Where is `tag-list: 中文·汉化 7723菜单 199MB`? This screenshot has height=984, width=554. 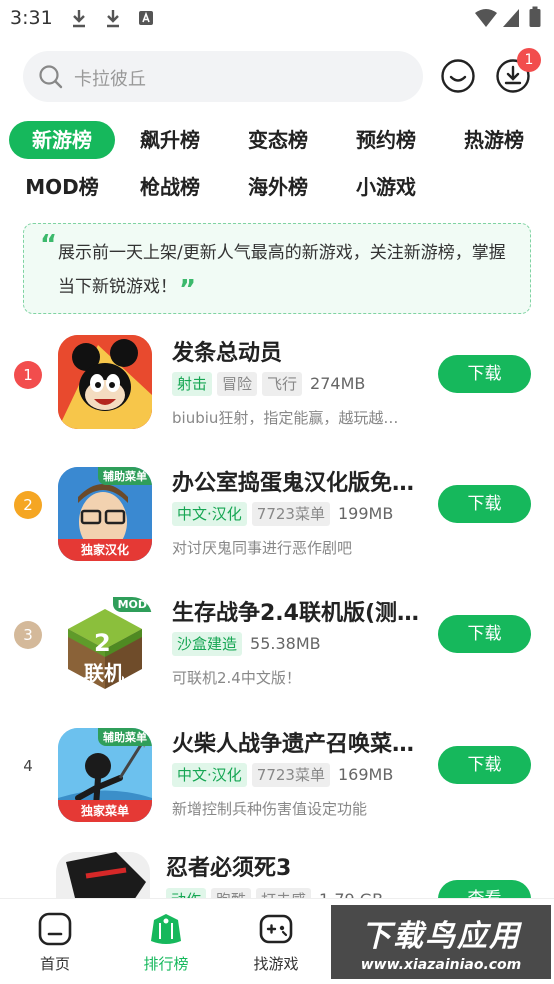
tag-list: 中文·汉化 7723菜单 199MB is located at coordinates (282, 514).